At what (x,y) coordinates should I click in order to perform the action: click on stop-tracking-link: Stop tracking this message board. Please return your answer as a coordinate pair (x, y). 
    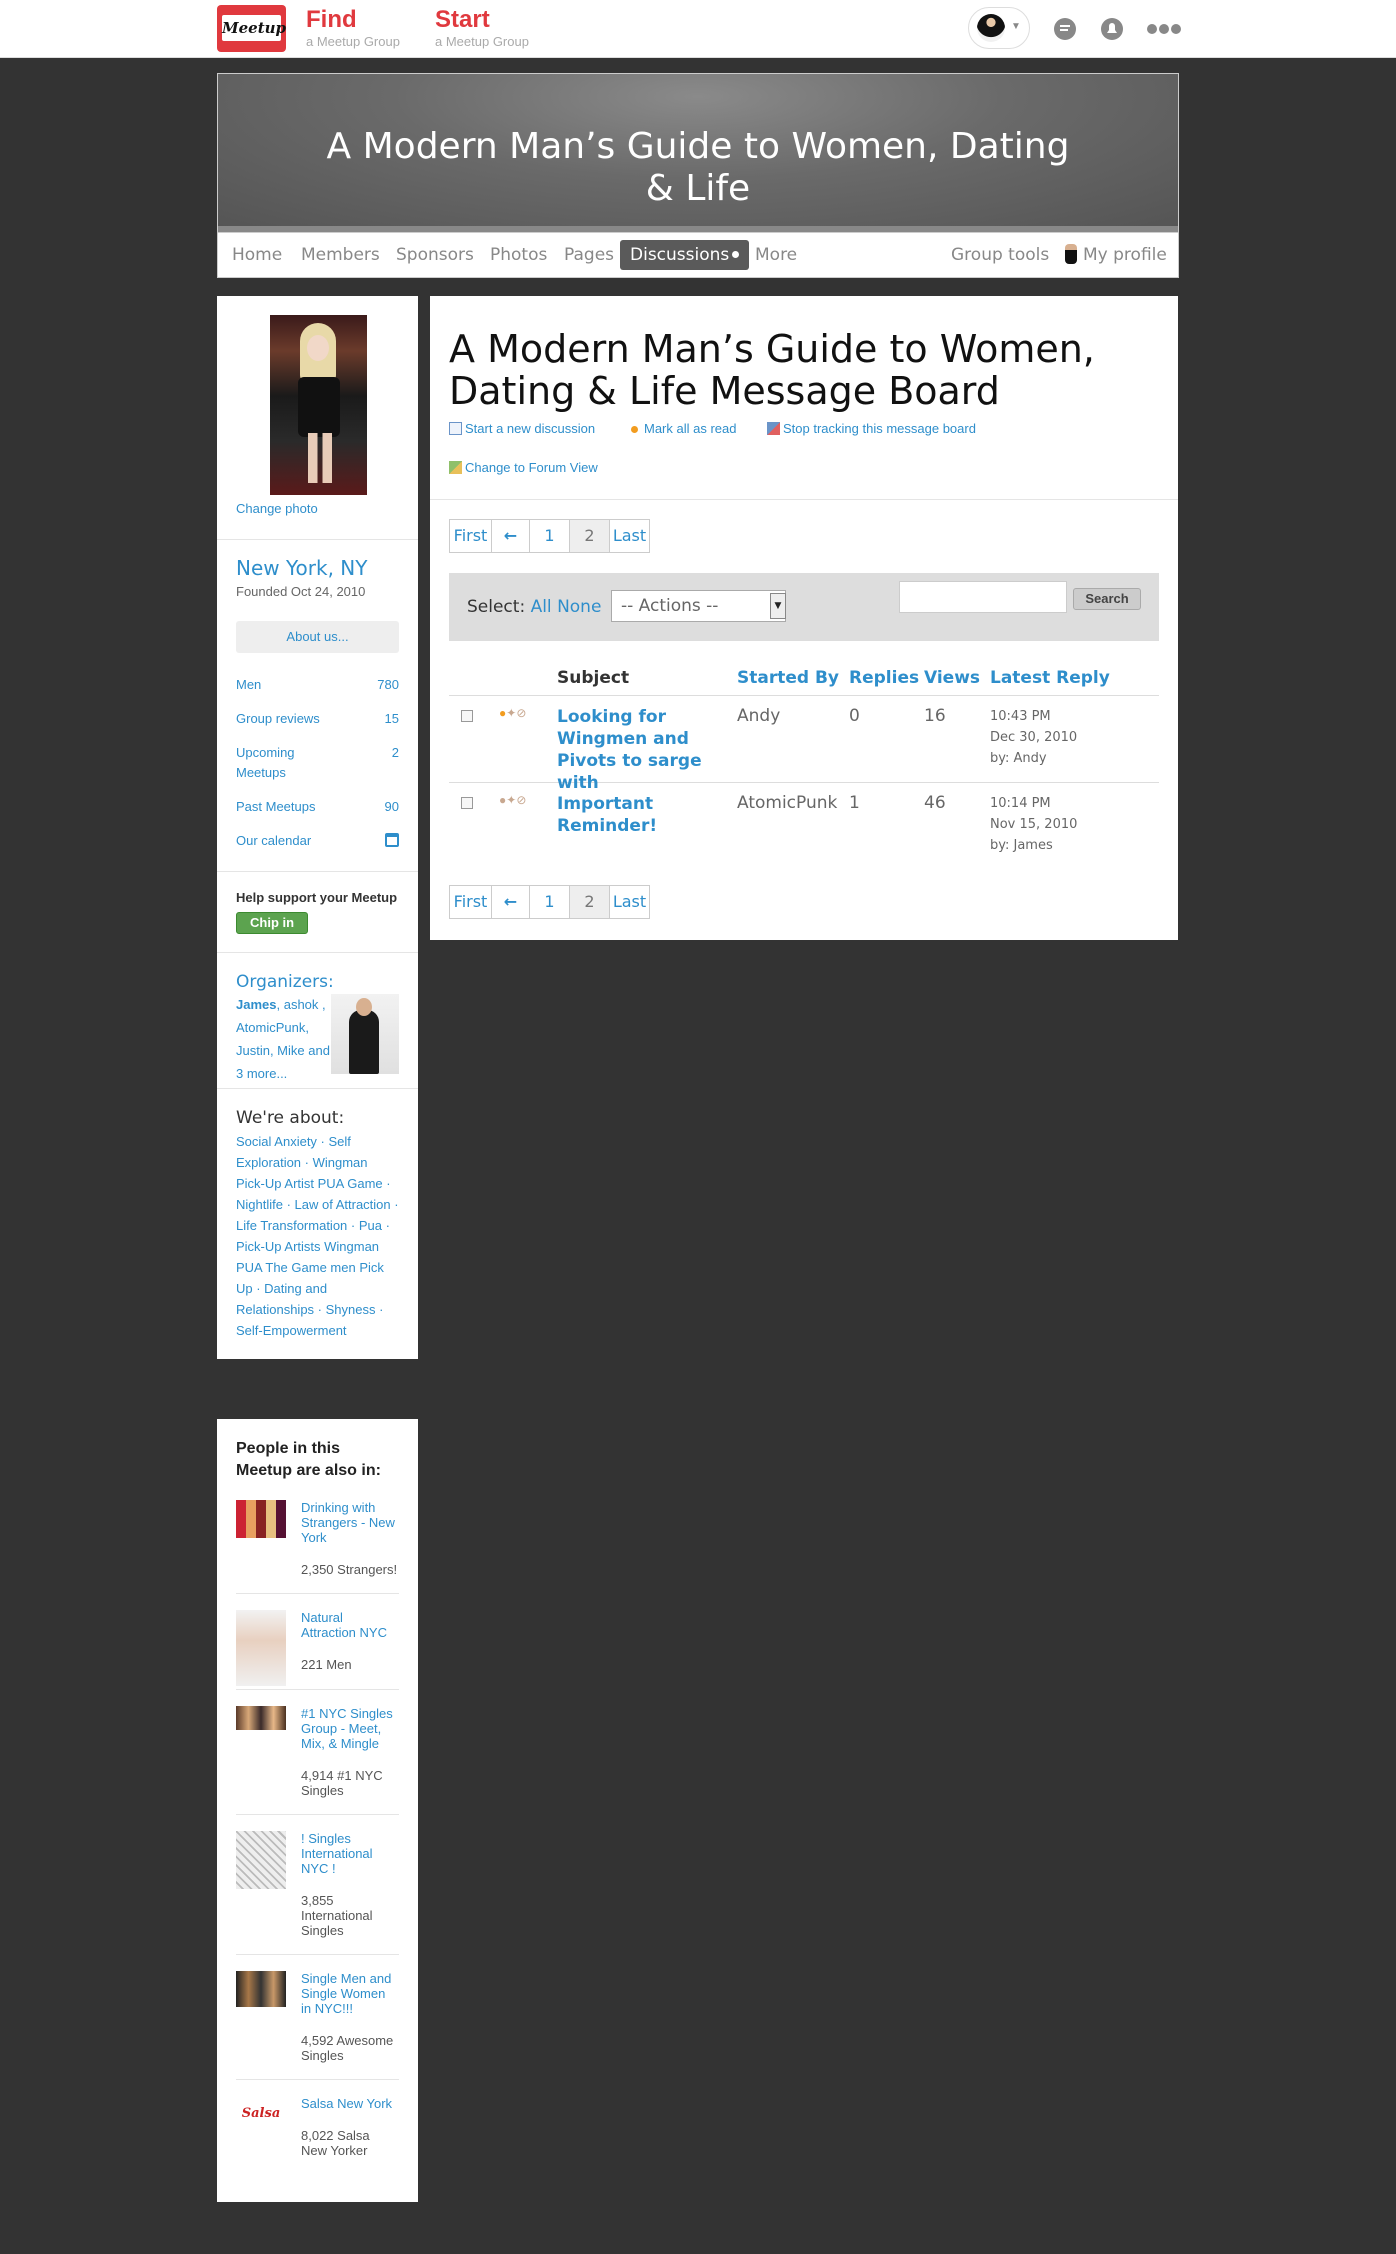
    Looking at the image, I should click on (871, 428).